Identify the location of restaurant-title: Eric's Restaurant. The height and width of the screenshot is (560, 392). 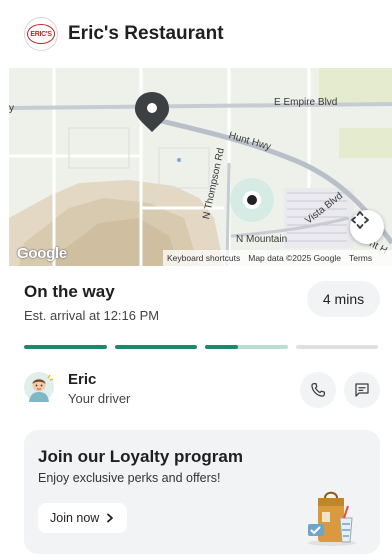
(146, 33).